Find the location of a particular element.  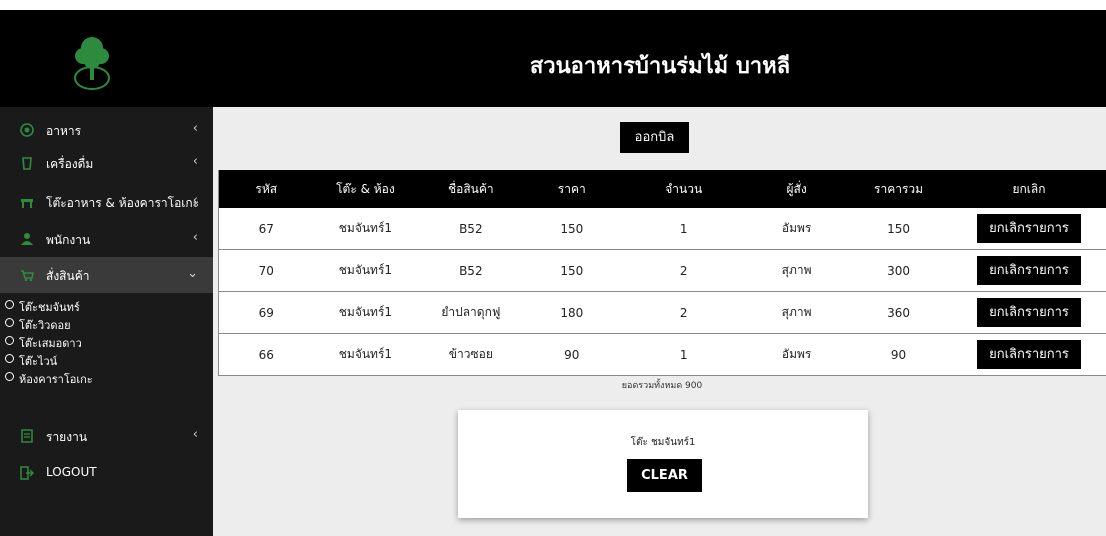

cell-total: 300 is located at coordinates (899, 270).